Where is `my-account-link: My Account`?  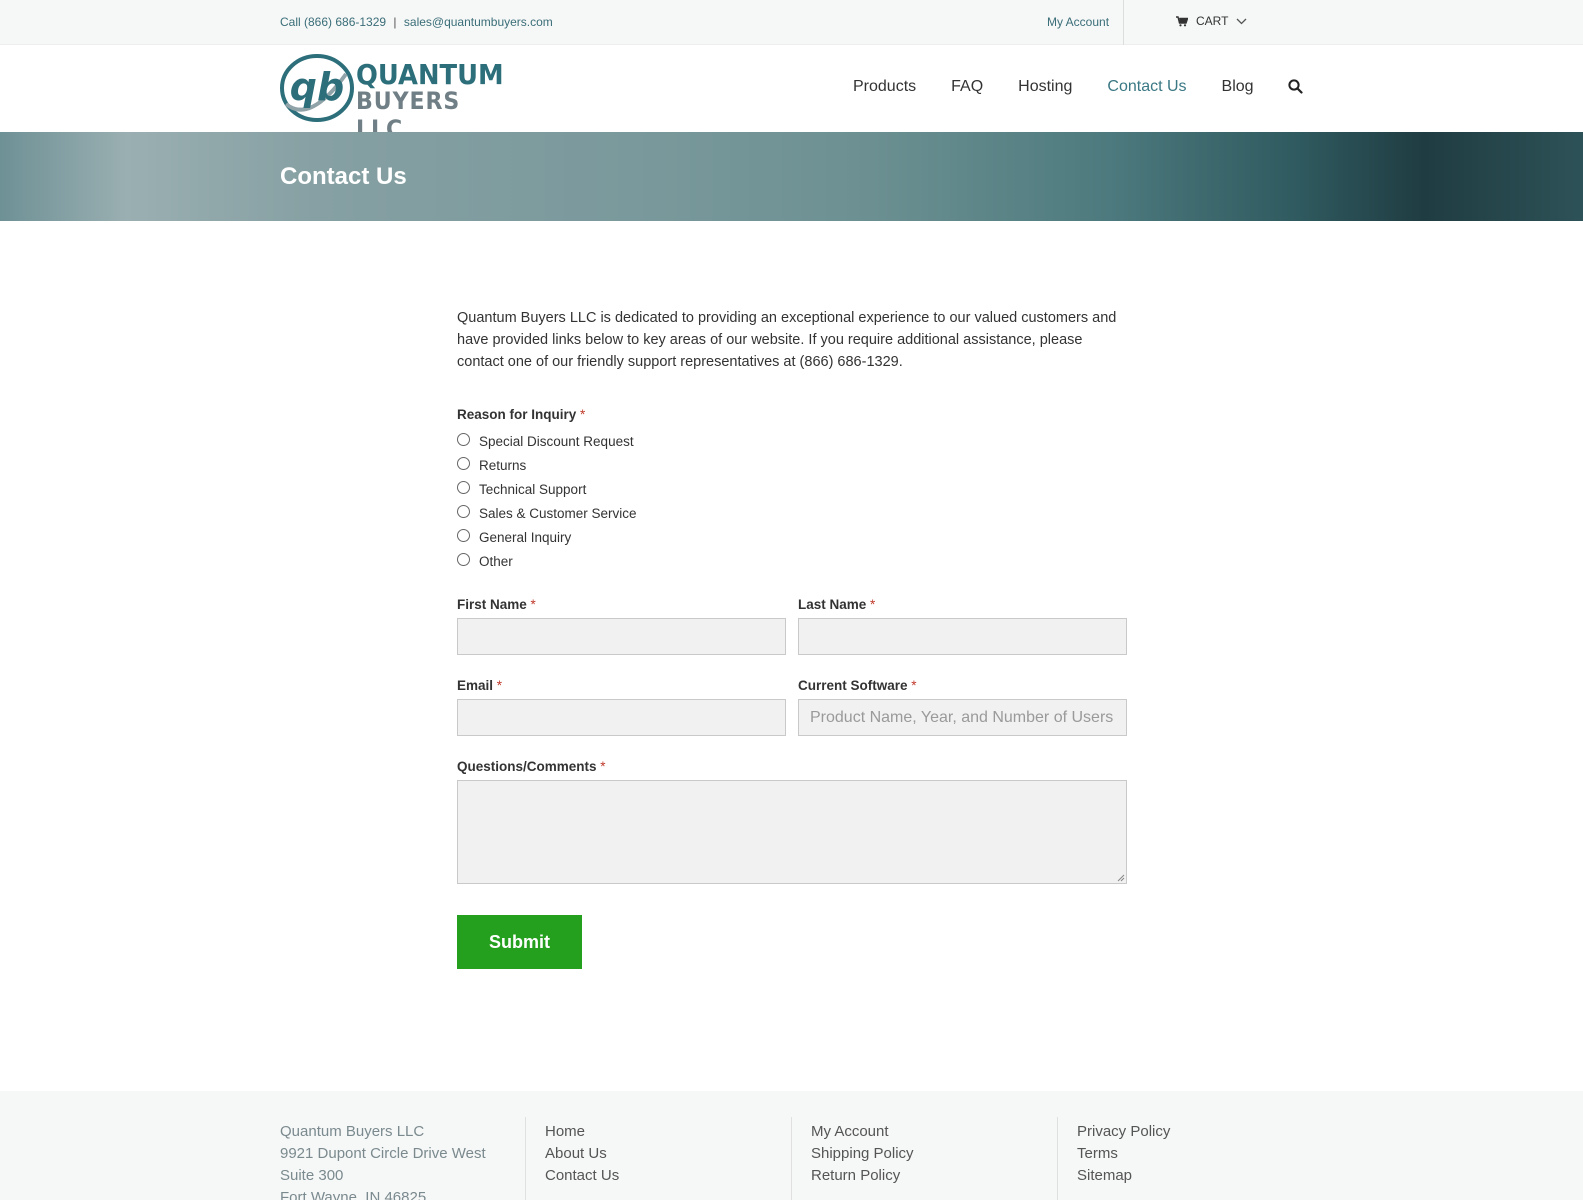
my-account-link: My Account is located at coordinates (1078, 22).